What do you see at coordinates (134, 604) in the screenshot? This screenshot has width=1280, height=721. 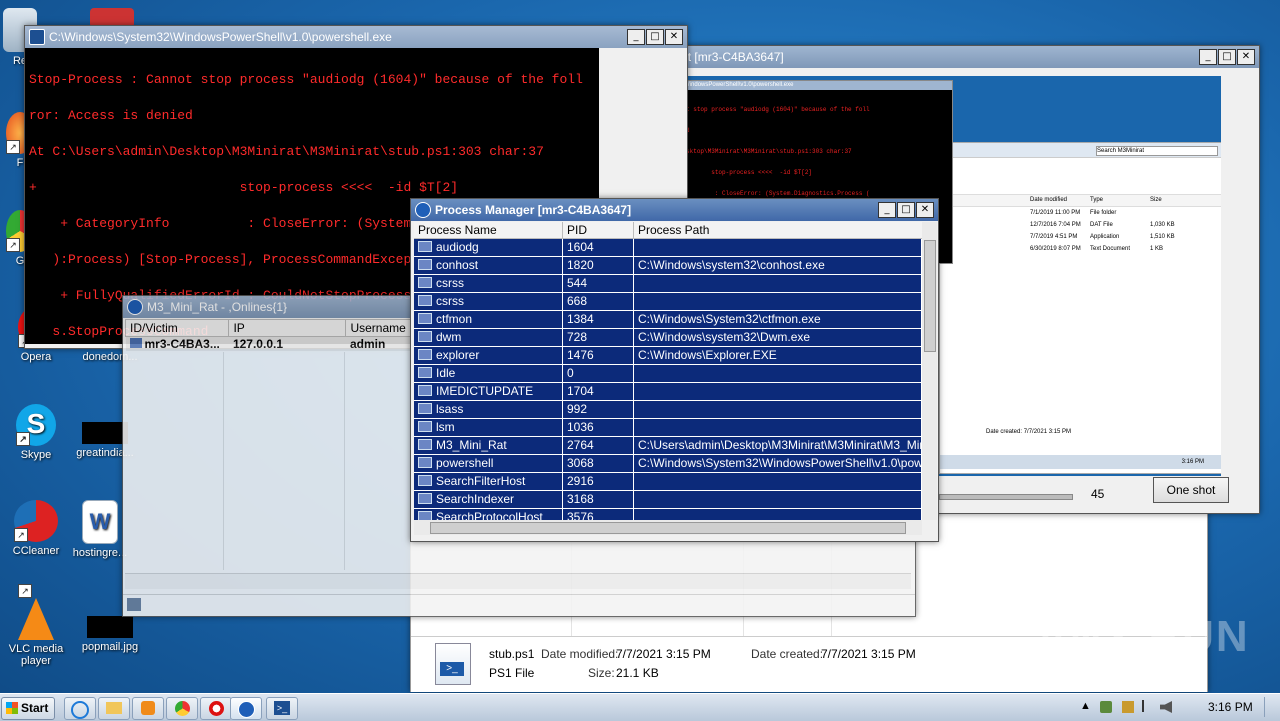 I see `menu-icon` at bounding box center [134, 604].